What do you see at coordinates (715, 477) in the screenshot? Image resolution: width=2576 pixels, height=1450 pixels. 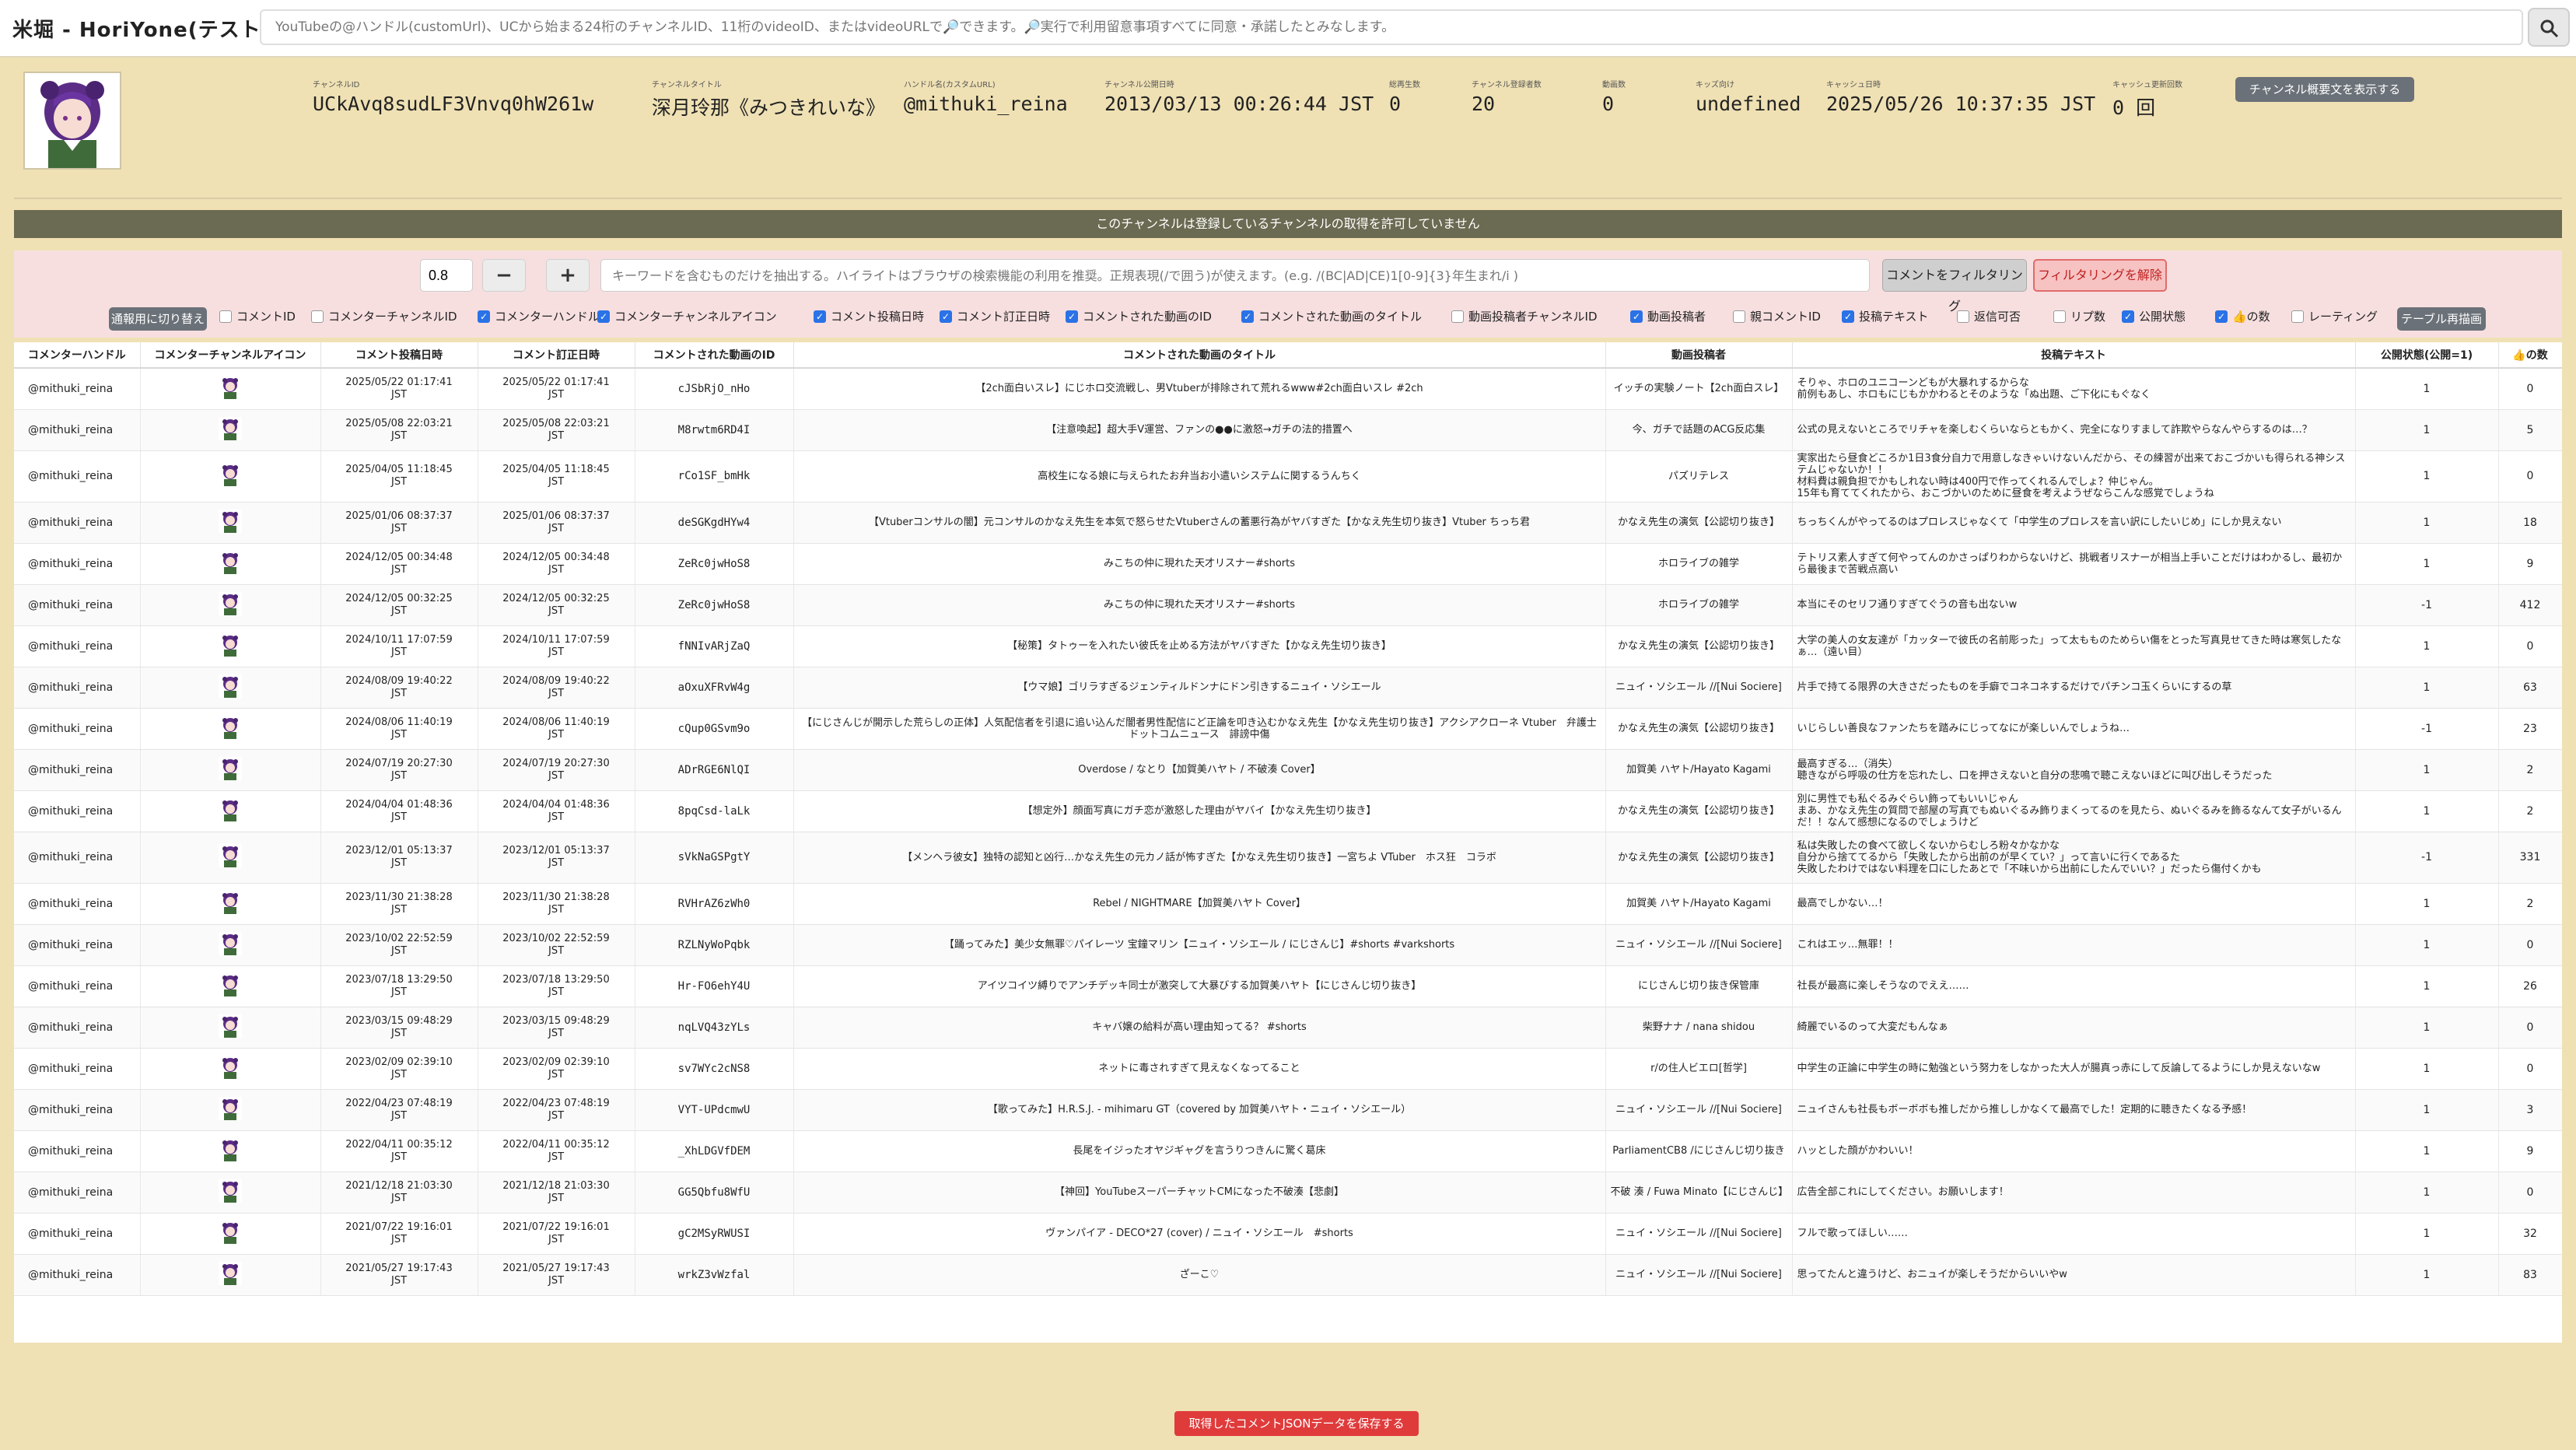 I see `video-id: rCo1SF_bmHk` at bounding box center [715, 477].